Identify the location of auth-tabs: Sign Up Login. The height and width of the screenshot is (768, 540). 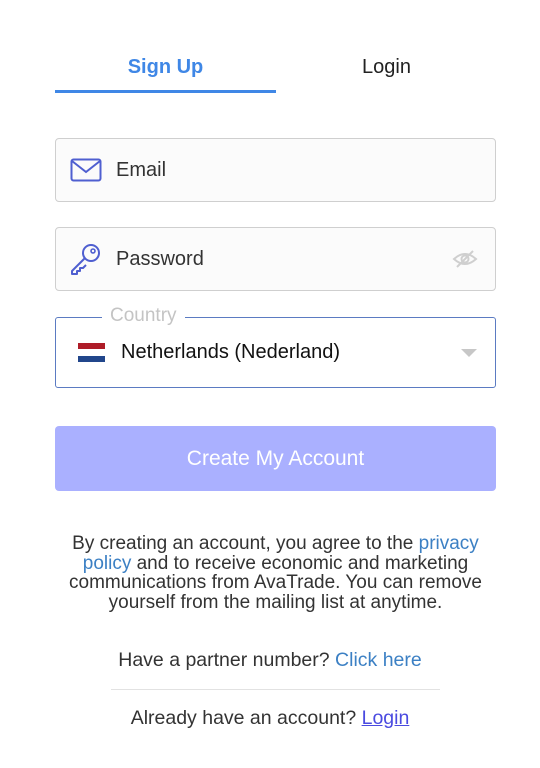
(275, 67).